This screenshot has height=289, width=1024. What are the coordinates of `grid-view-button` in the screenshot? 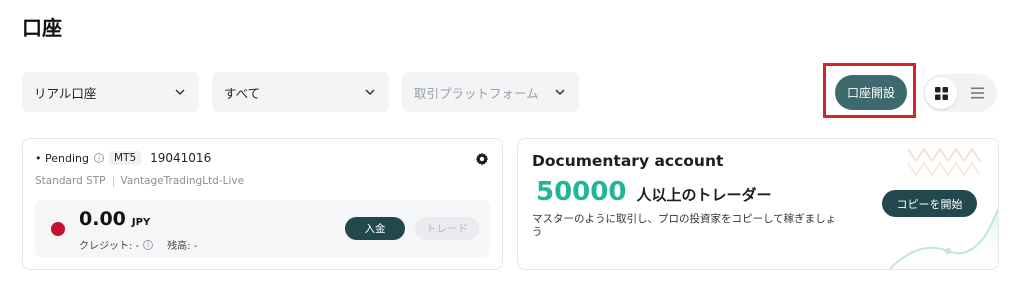 It's located at (941, 93).